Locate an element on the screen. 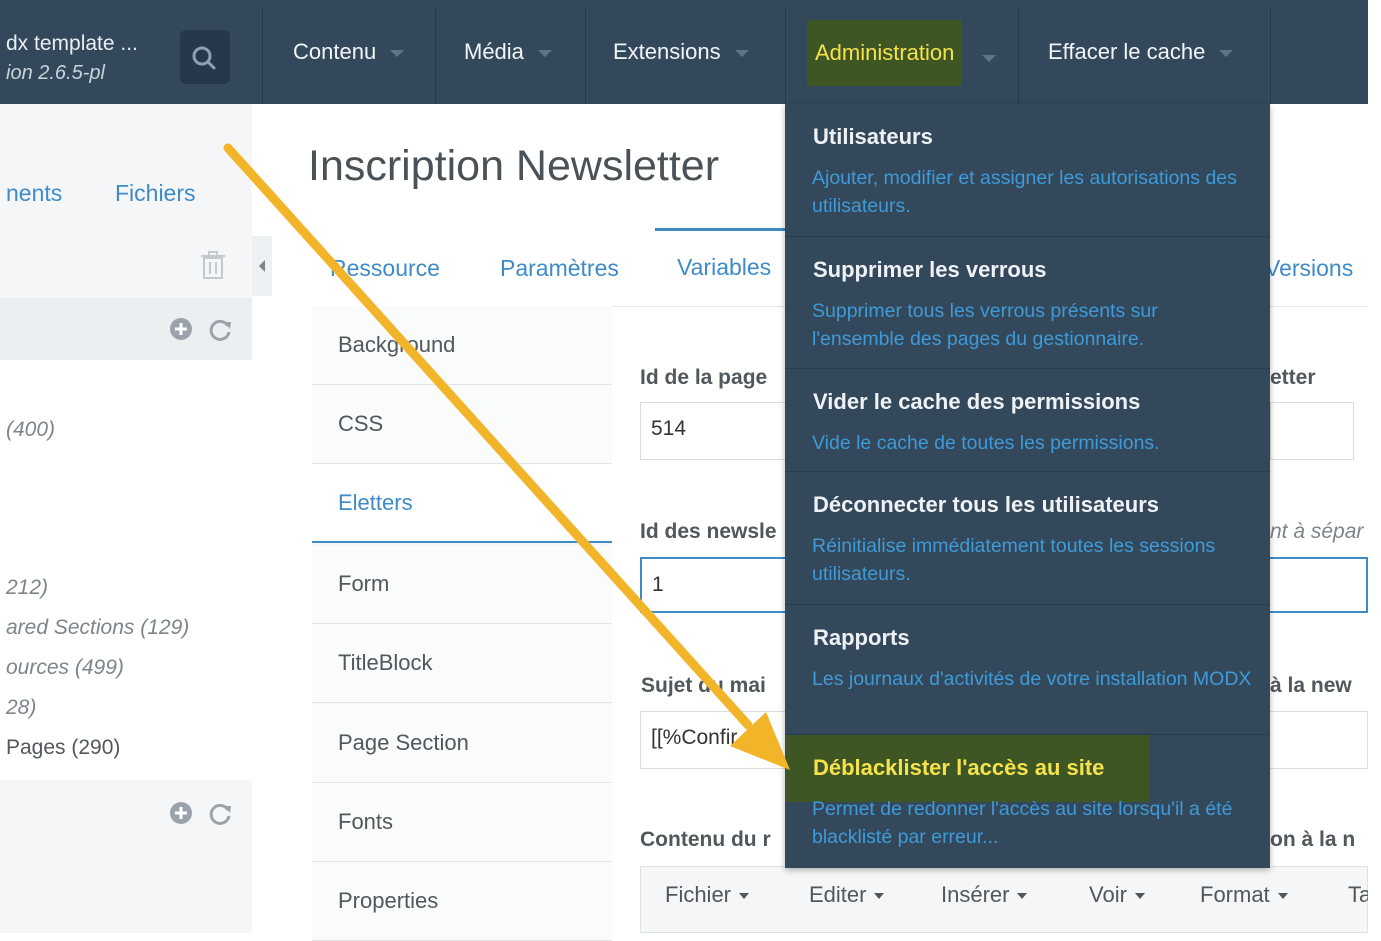 The width and height of the screenshot is (1381, 941). trash-icon is located at coordinates (213, 268).